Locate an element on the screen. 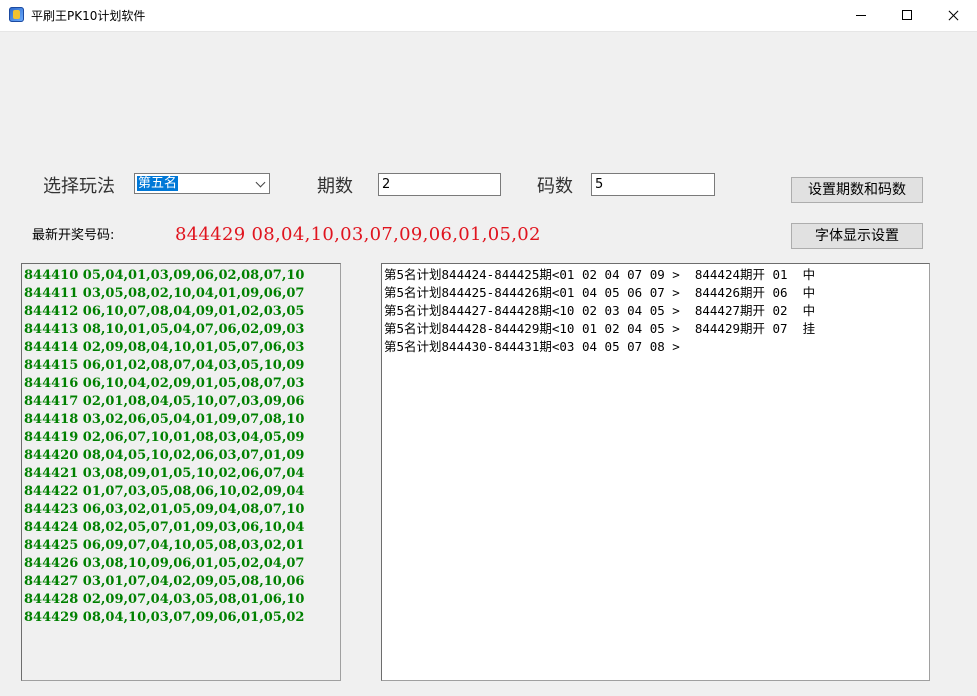 The height and width of the screenshot is (696, 977). window-title: 平刷王PK10计划软件 is located at coordinates (88, 16).